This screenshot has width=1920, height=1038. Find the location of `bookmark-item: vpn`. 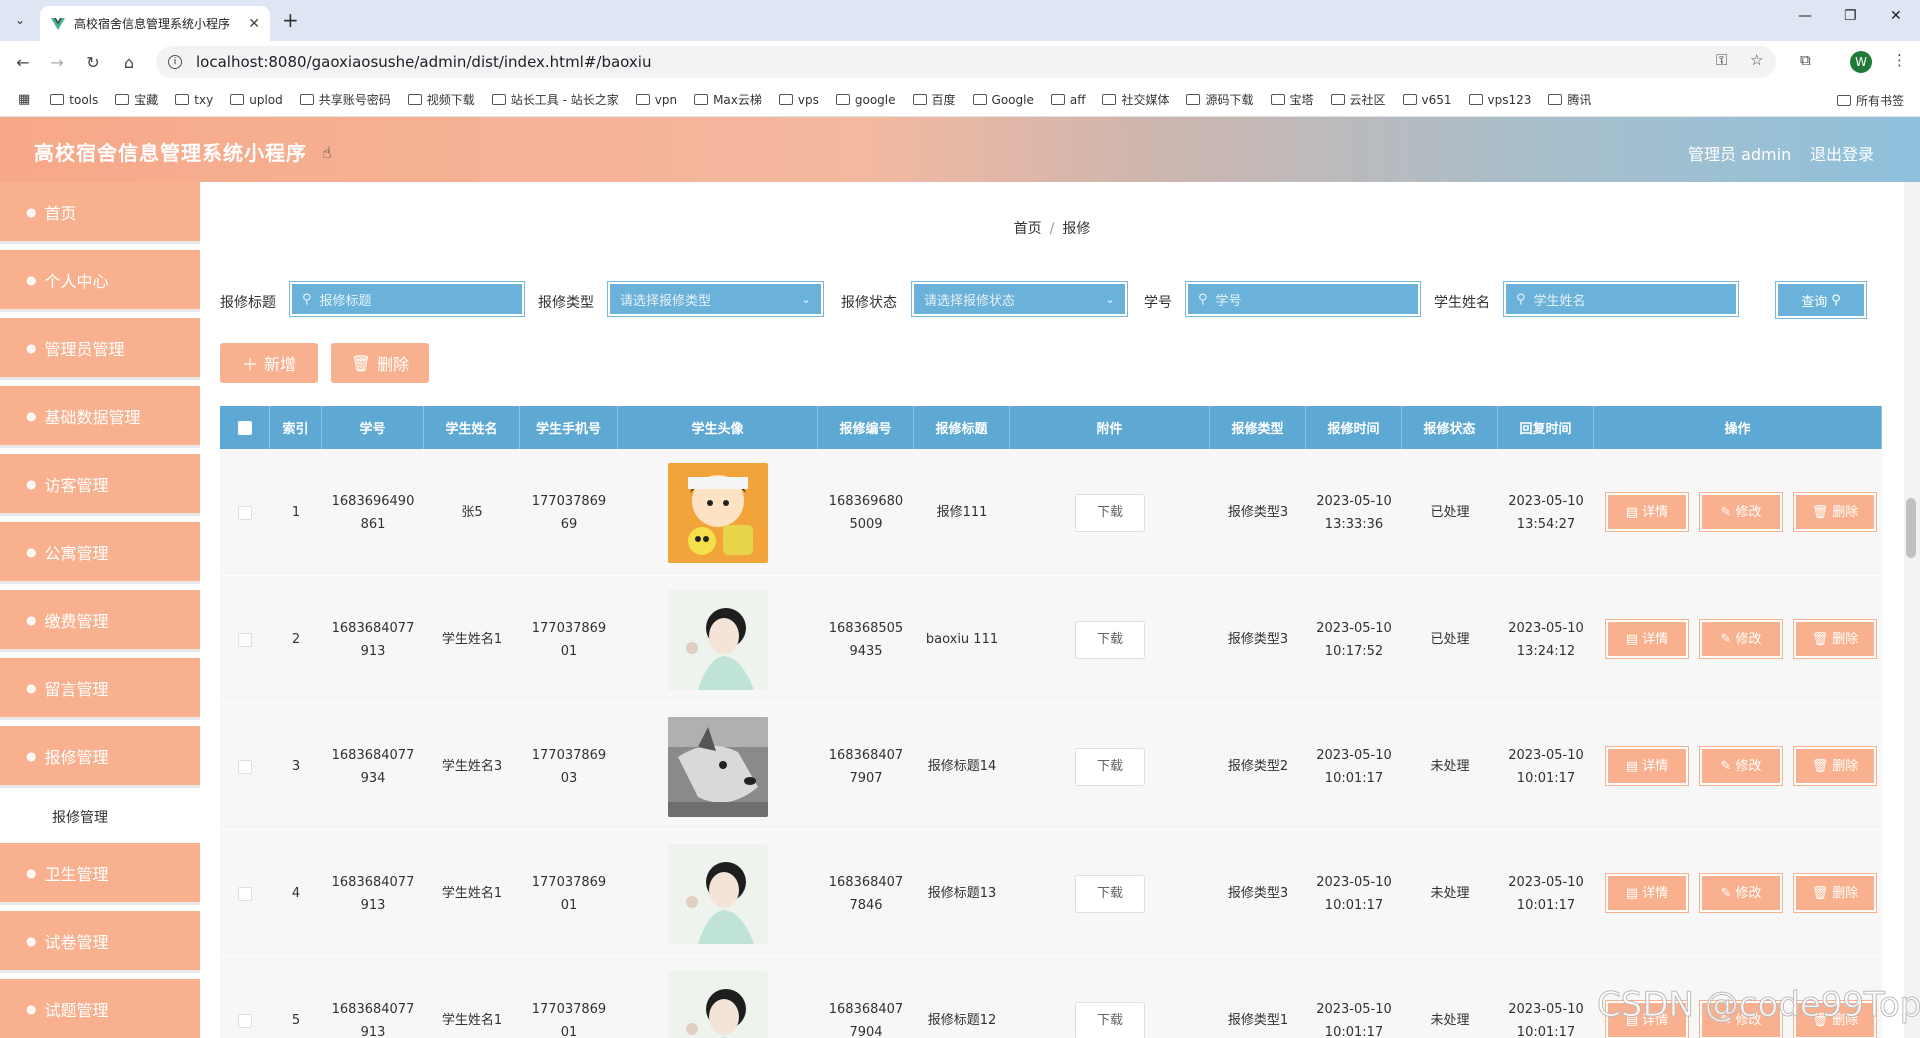

bookmark-item: vpn is located at coordinates (656, 100).